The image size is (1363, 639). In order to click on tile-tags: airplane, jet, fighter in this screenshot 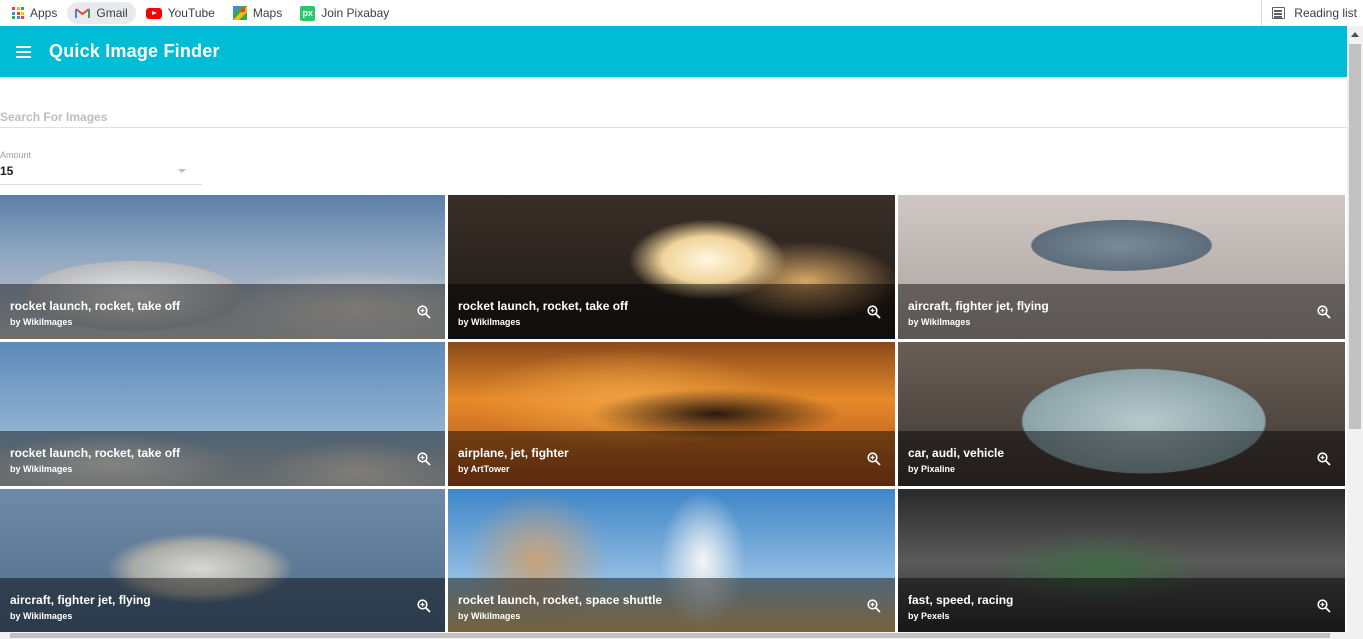, I will do `click(513, 453)`.